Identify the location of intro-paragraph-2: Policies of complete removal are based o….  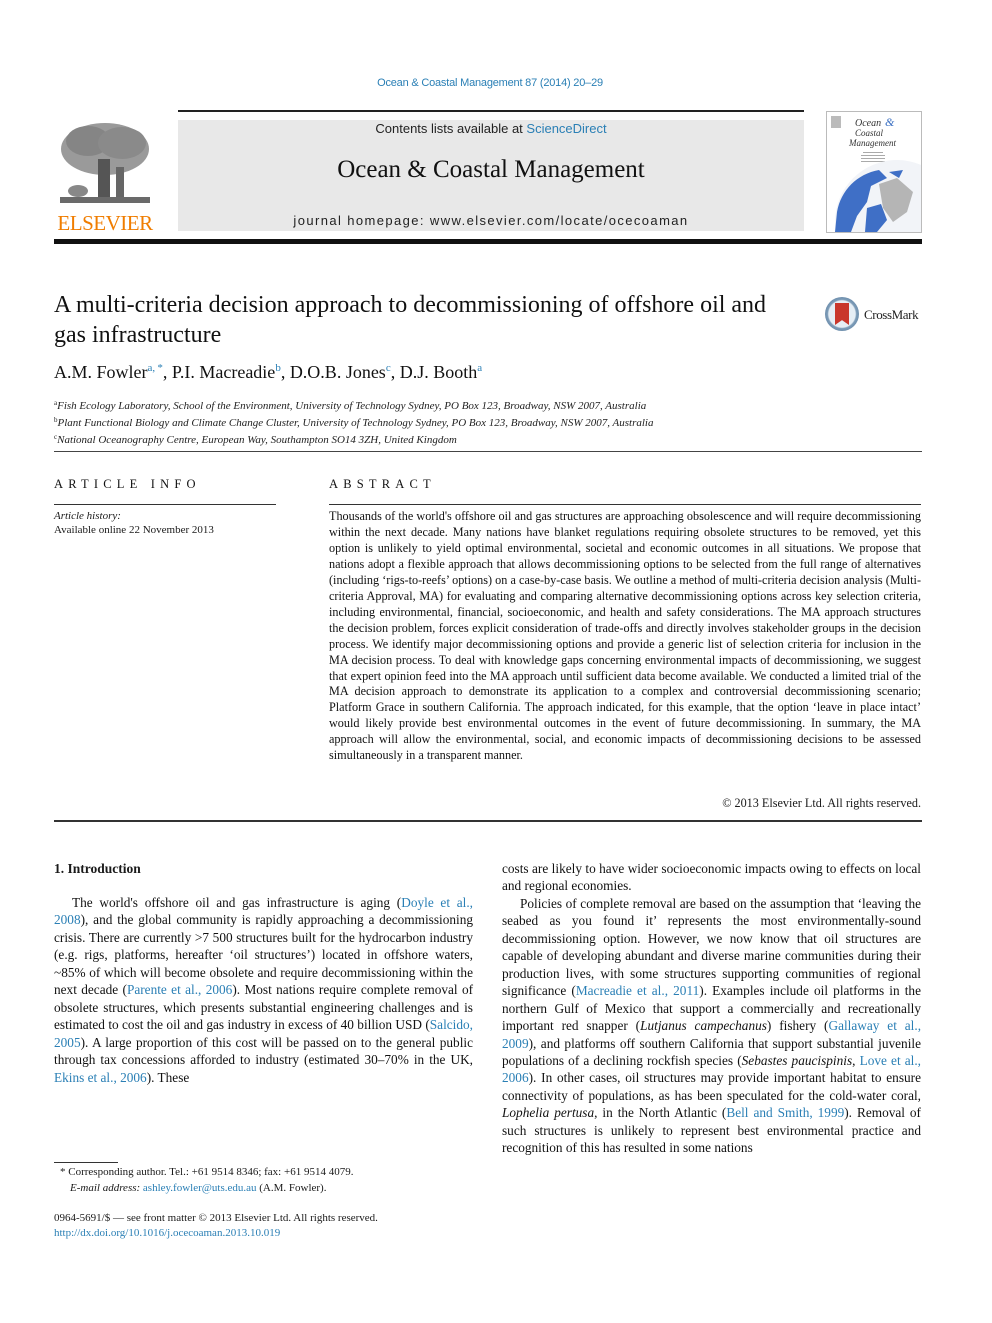
(711, 1026).